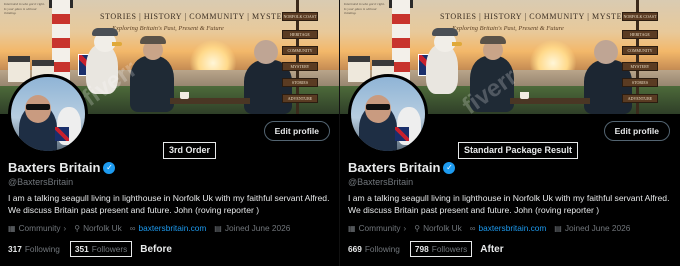 The width and height of the screenshot is (680, 266). What do you see at coordinates (156, 249) in the screenshot?
I see `result-label: Before` at bounding box center [156, 249].